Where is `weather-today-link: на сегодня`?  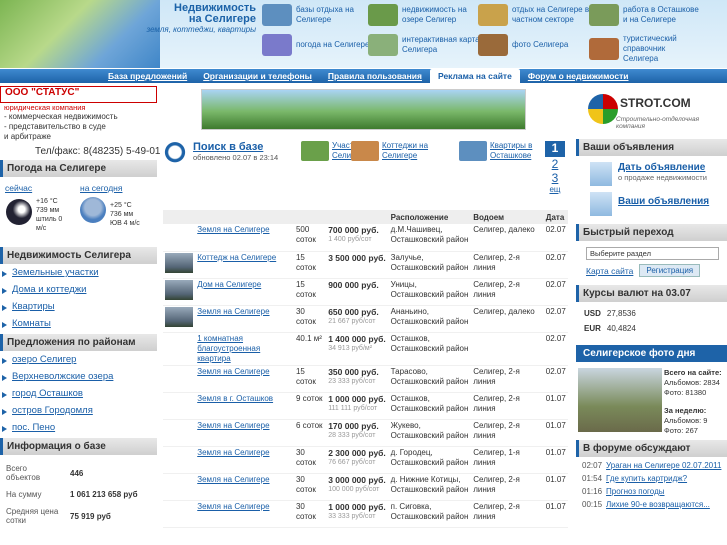
weather-today-link: на сегодня is located at coordinates (101, 188).